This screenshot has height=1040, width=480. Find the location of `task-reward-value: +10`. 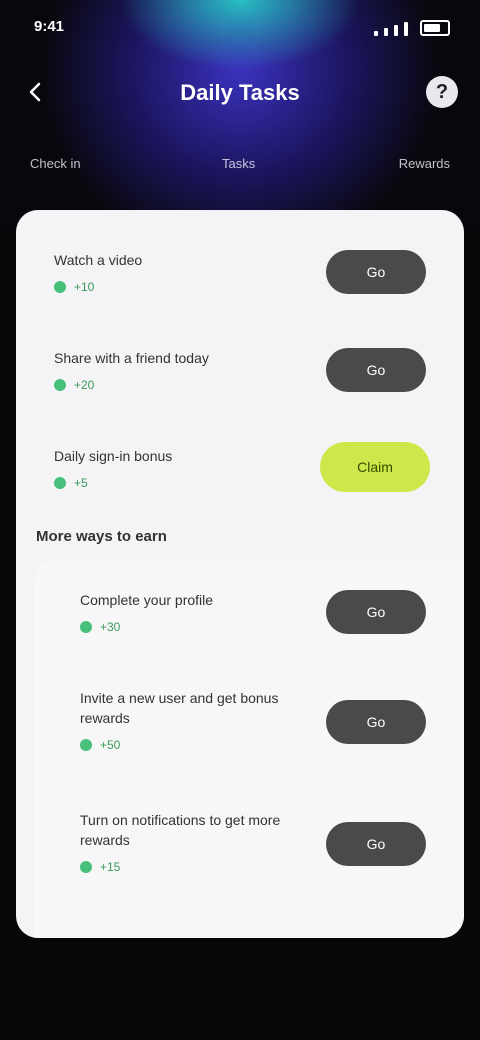

task-reward-value: +10 is located at coordinates (84, 287).